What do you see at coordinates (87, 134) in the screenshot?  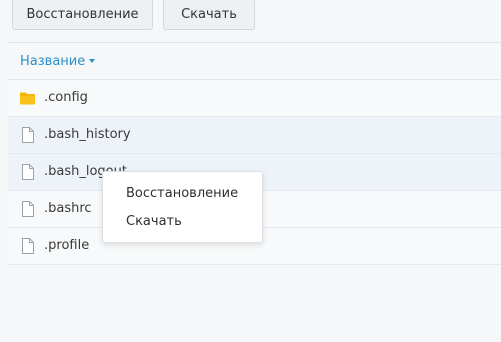 I see `item-name: .bash_history` at bounding box center [87, 134].